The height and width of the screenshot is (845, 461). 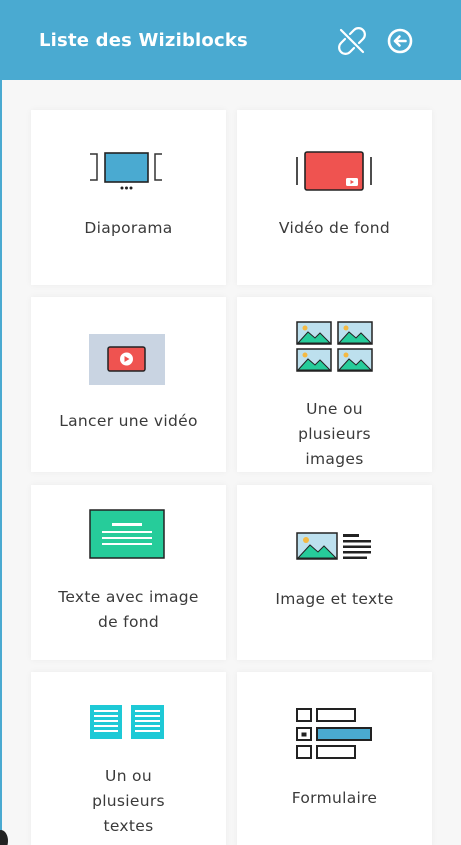 What do you see at coordinates (334, 384) in the screenshot?
I see `block-card-images: Une ou plusieurs images` at bounding box center [334, 384].